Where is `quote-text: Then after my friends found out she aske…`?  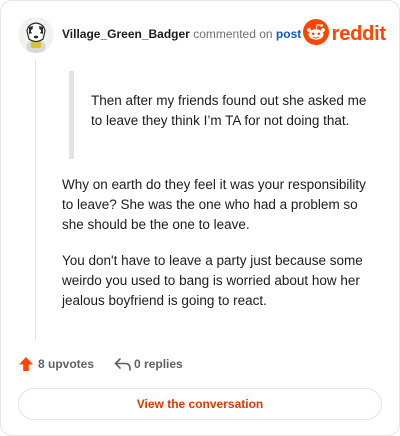 quote-text: Then after my friends found out she aske… is located at coordinates (229, 110).